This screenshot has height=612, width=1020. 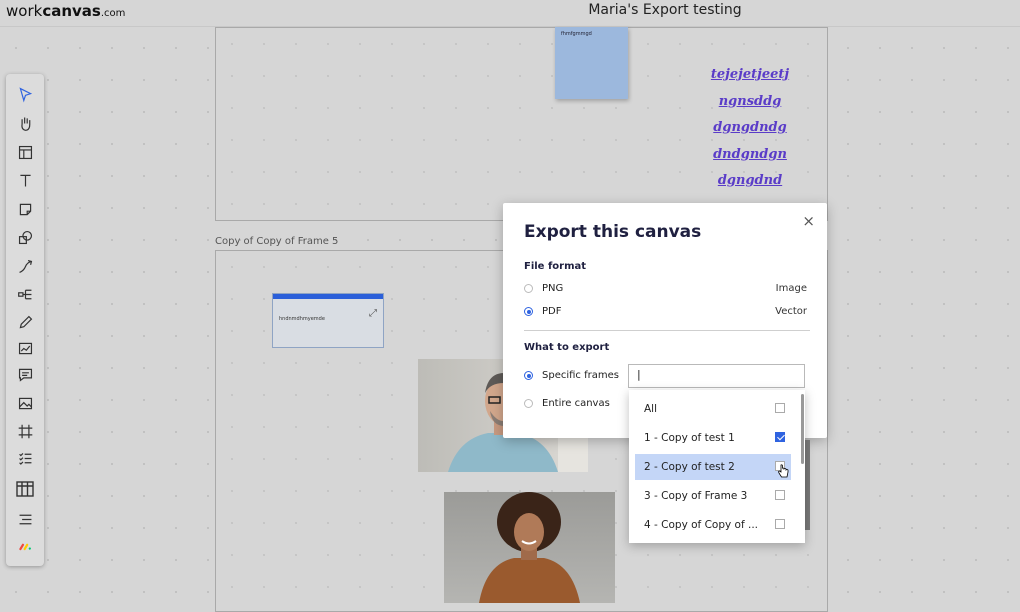 What do you see at coordinates (25, 209) in the screenshot?
I see `sticky-note-icon` at bounding box center [25, 209].